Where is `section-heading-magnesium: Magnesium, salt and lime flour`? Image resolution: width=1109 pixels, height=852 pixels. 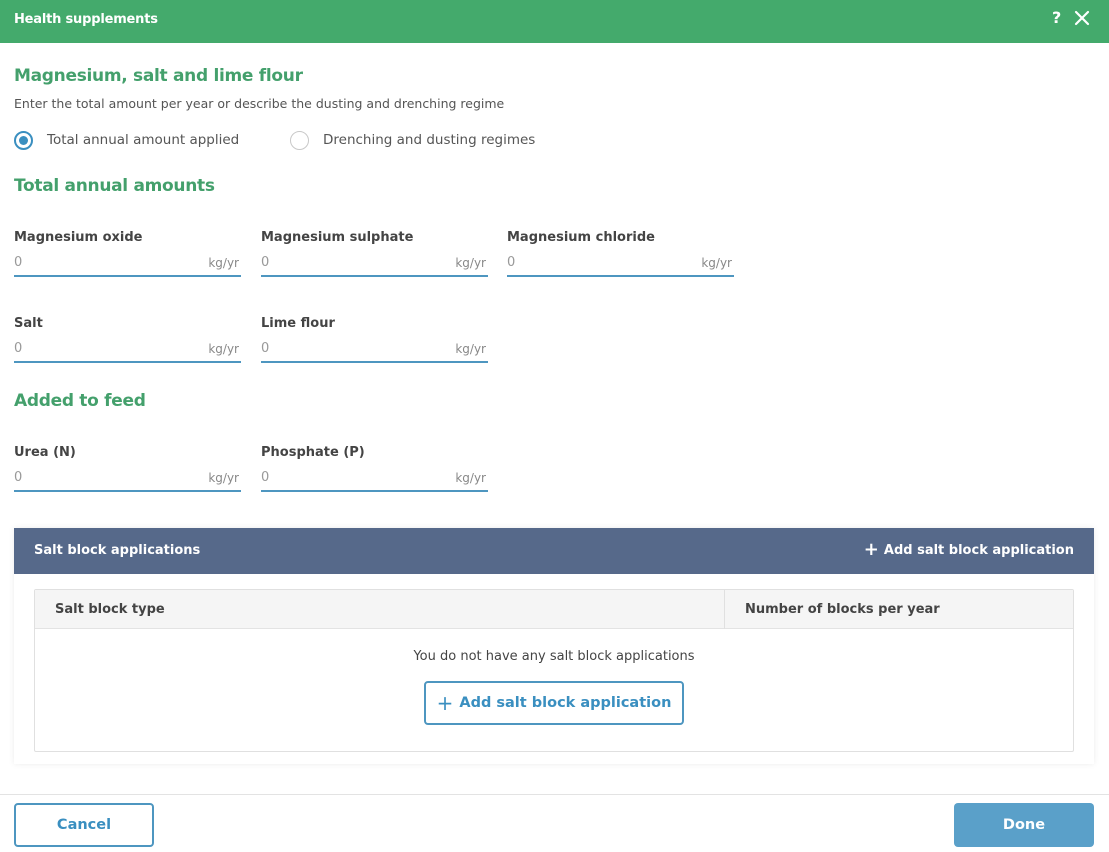 section-heading-magnesium: Magnesium, salt and lime flour is located at coordinates (158, 76).